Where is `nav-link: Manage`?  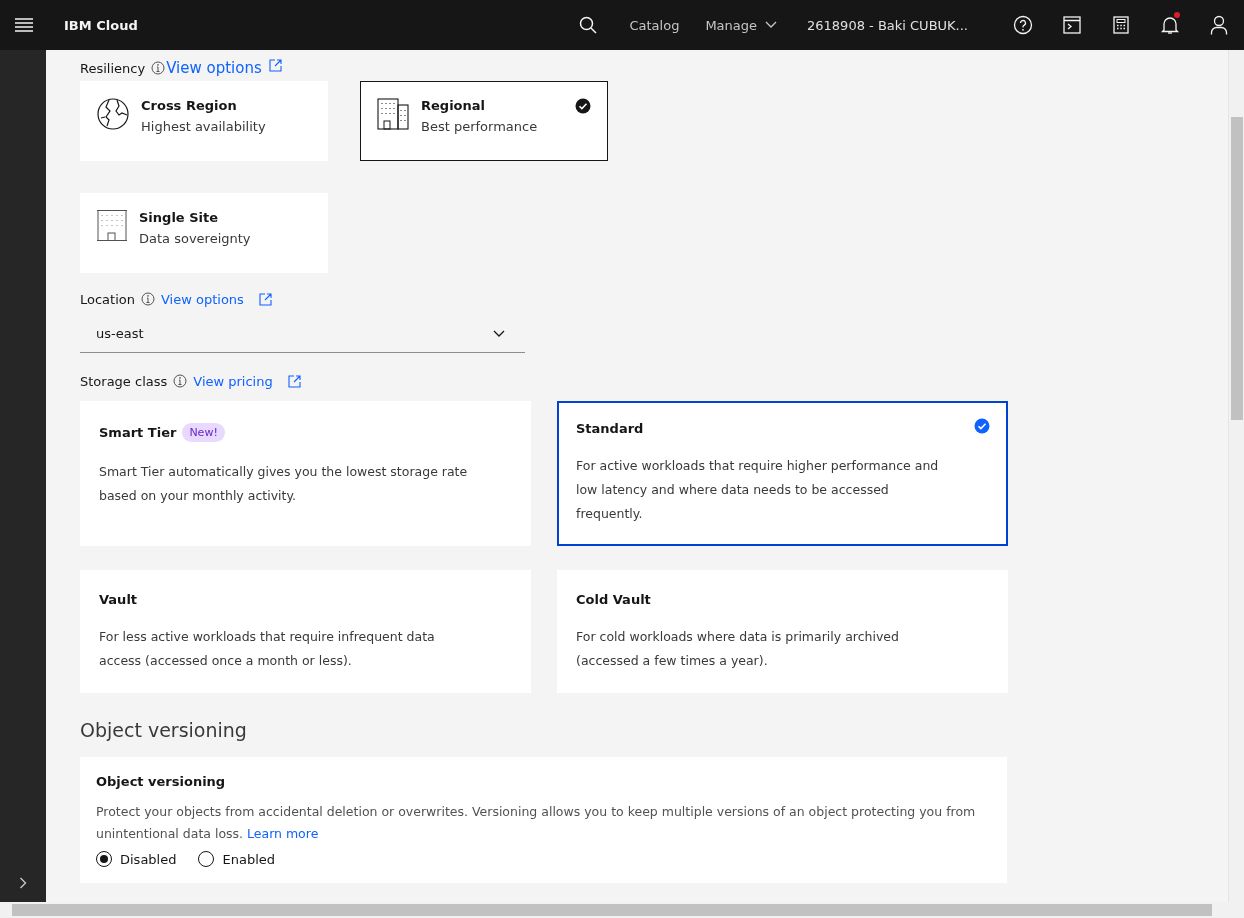
nav-link: Manage is located at coordinates (741, 25).